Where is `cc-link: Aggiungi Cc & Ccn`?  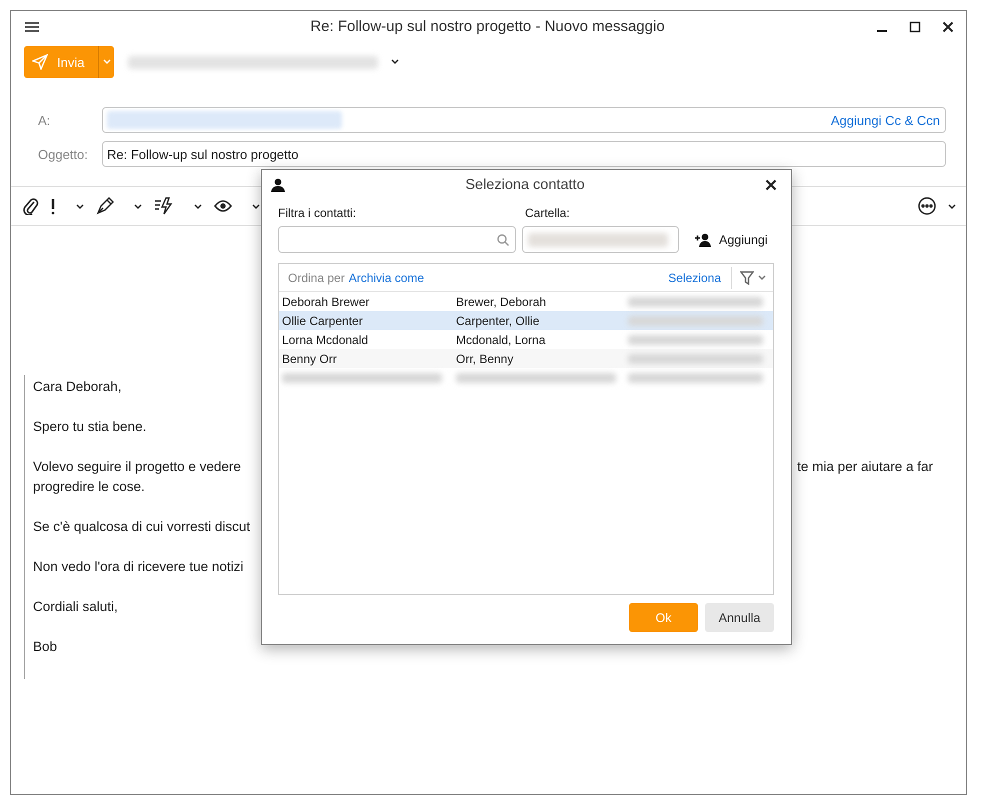
cc-link: Aggiungi Cc & Ccn is located at coordinates (885, 120).